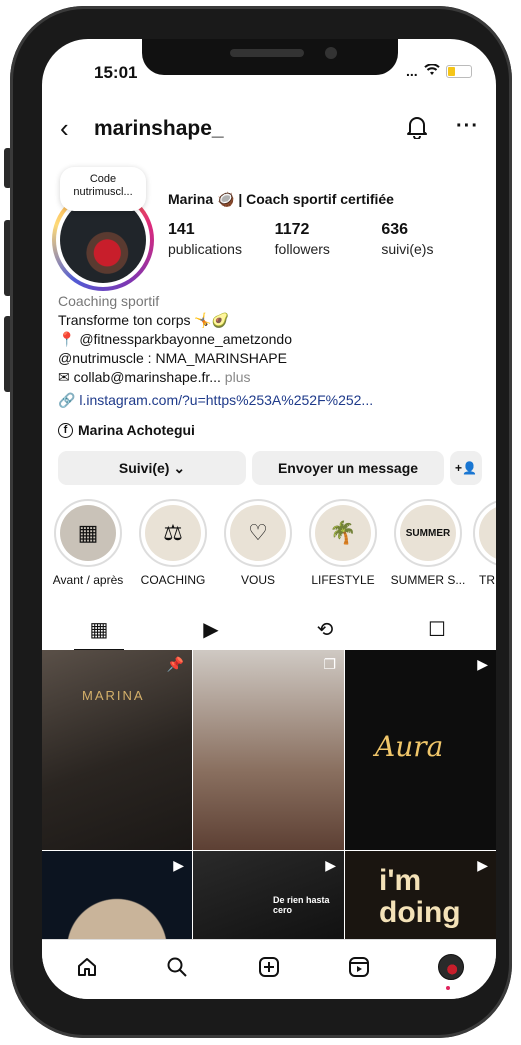 This screenshot has width=521, height=1045. Describe the element at coordinates (343, 580) in the screenshot. I see `highlight-label: LIFESTYLE` at that location.